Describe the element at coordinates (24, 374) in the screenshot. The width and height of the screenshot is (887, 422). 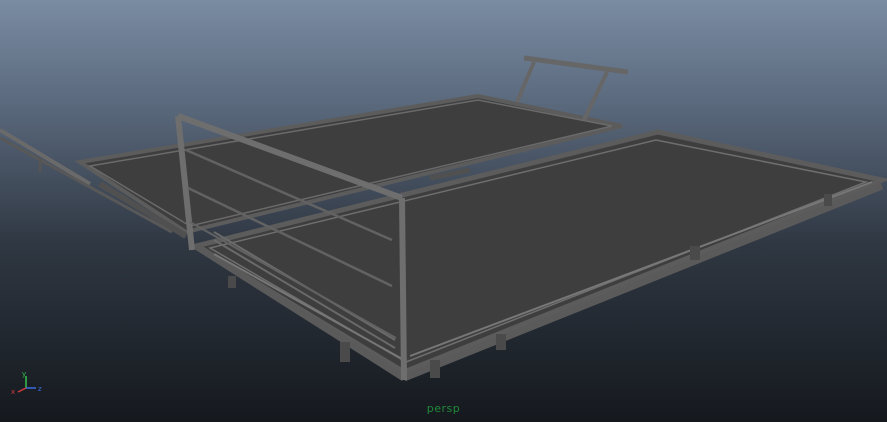
I see `axis-y-label: y` at that location.